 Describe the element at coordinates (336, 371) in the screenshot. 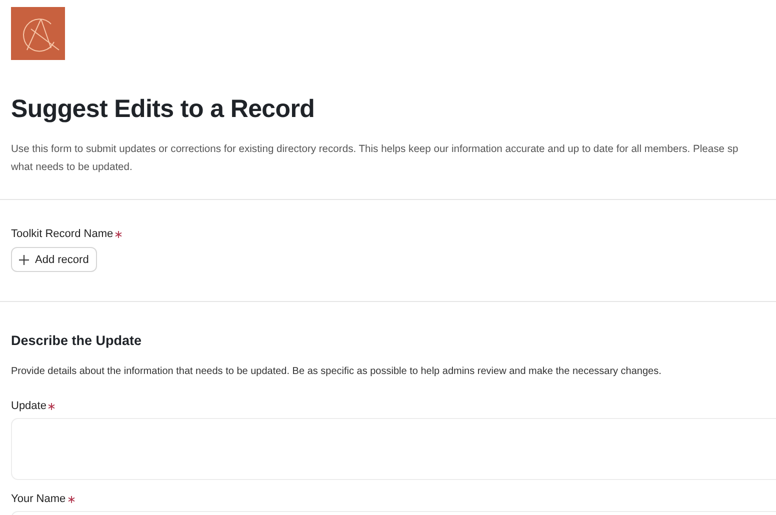

I see `section-description: Provide details about the information that needs to be updated. Be as specific as possible to help admins review and make the necessary changes.` at that location.